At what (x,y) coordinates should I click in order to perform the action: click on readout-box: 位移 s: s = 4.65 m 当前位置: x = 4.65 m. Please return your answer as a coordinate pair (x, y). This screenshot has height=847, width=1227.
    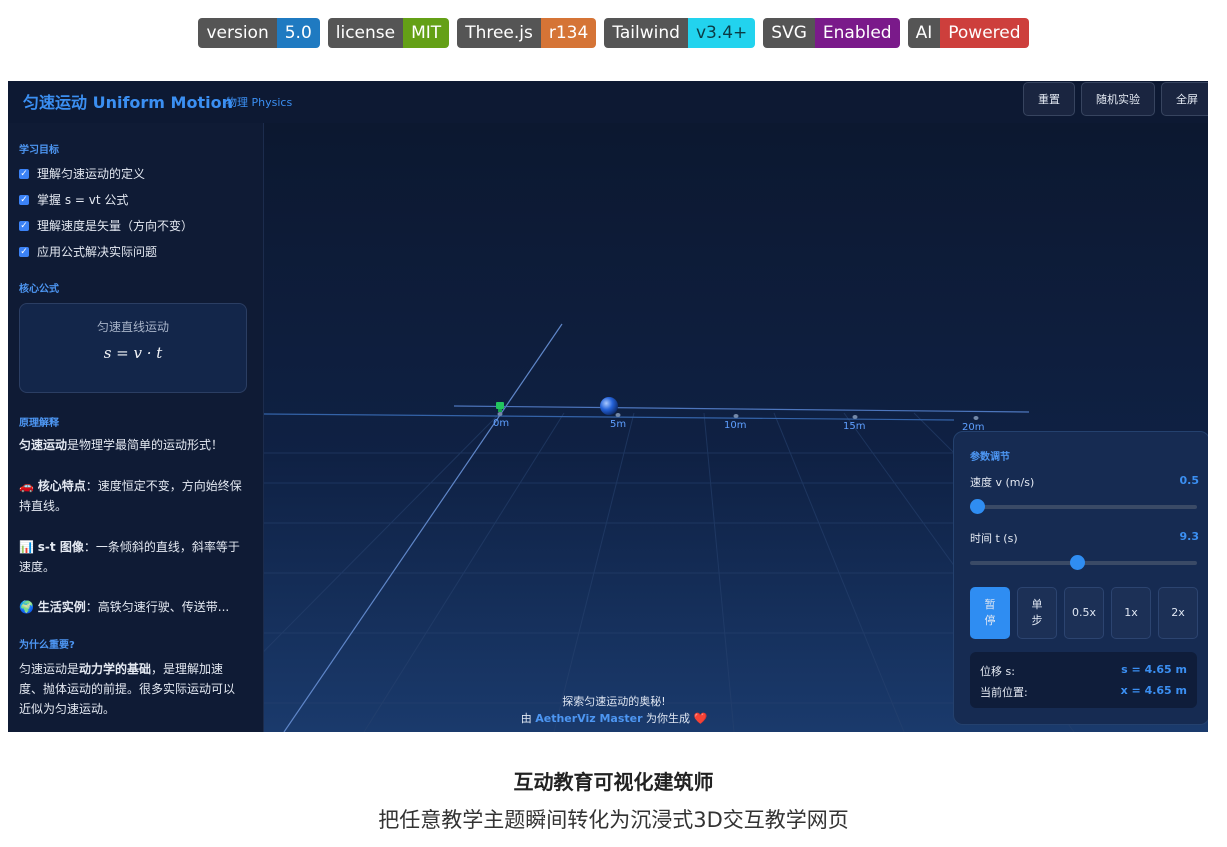
    Looking at the image, I should click on (1083, 680).